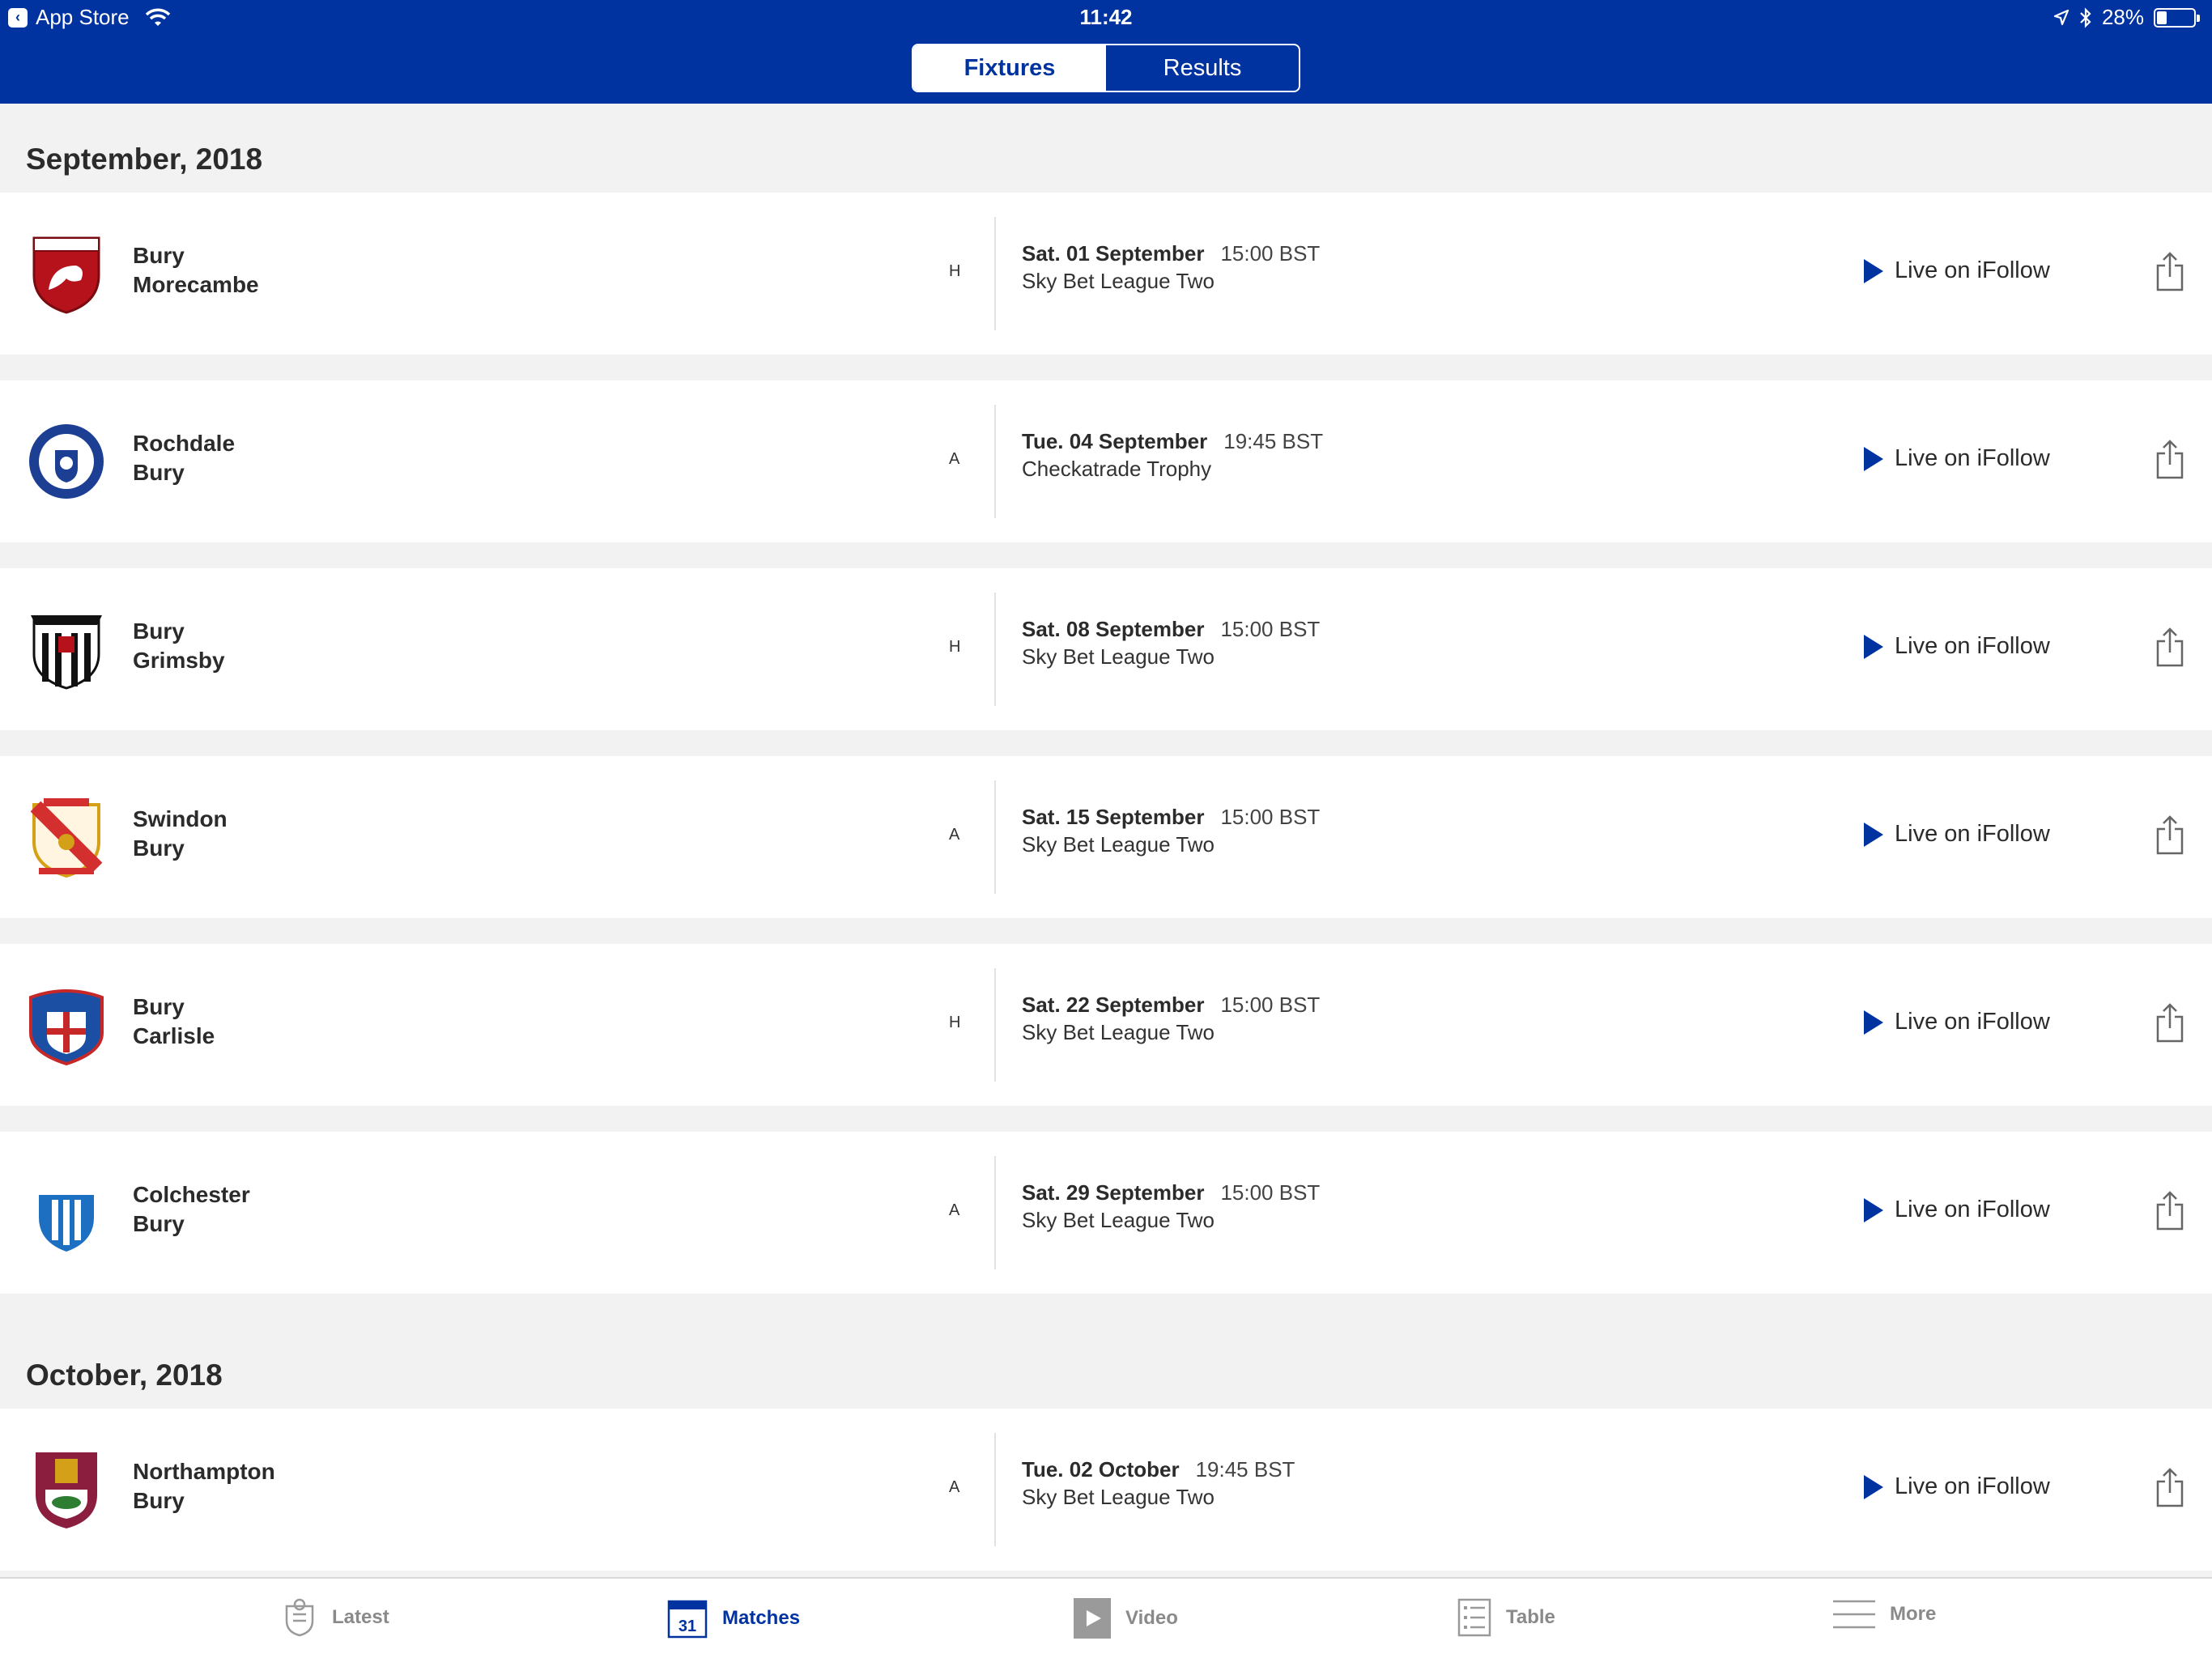 The height and width of the screenshot is (1658, 2212). I want to click on match-date: Sat. 01 September, so click(1113, 253).